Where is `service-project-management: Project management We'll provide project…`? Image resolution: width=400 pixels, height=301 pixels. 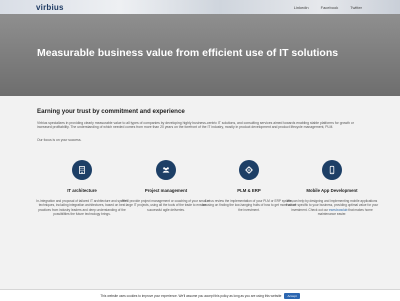
service-project-management: Project management We'll provide project… is located at coordinates (166, 186).